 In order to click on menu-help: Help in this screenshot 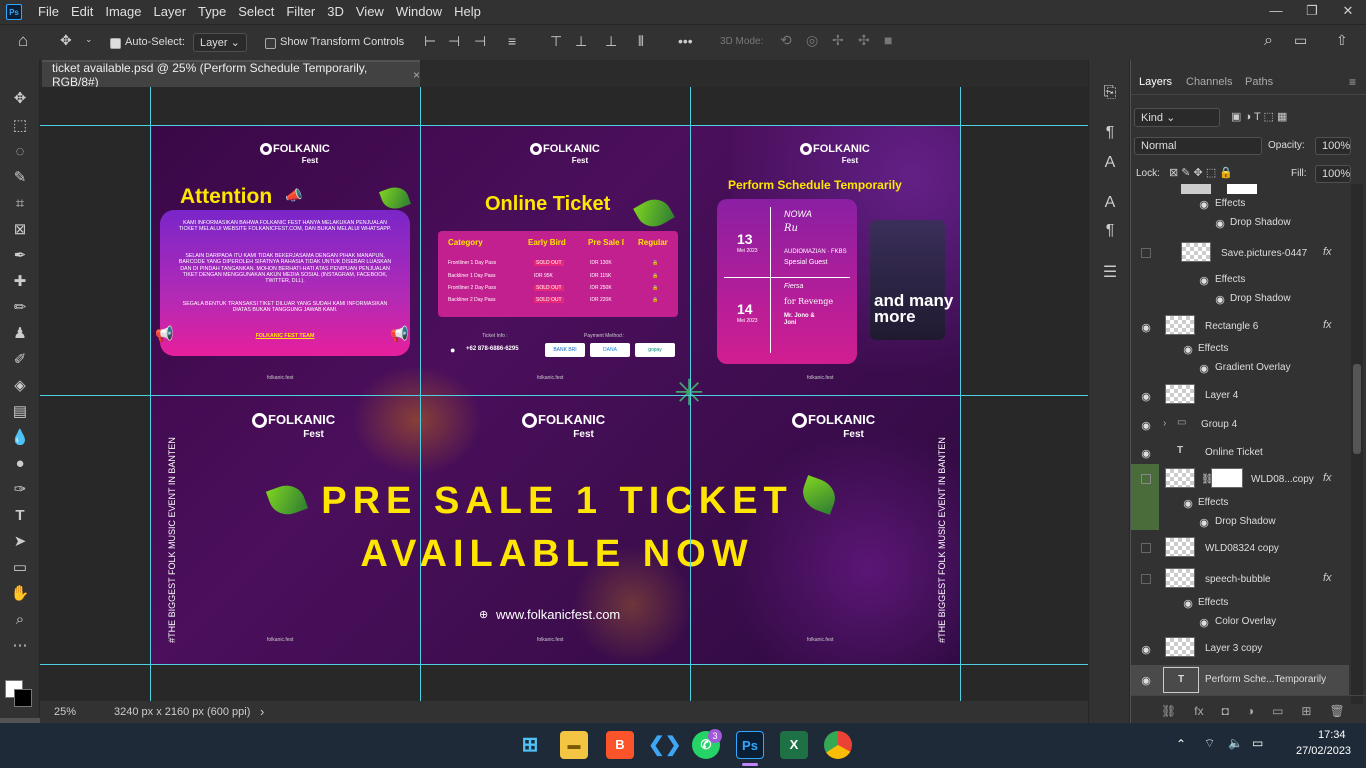, I will do `click(467, 12)`.